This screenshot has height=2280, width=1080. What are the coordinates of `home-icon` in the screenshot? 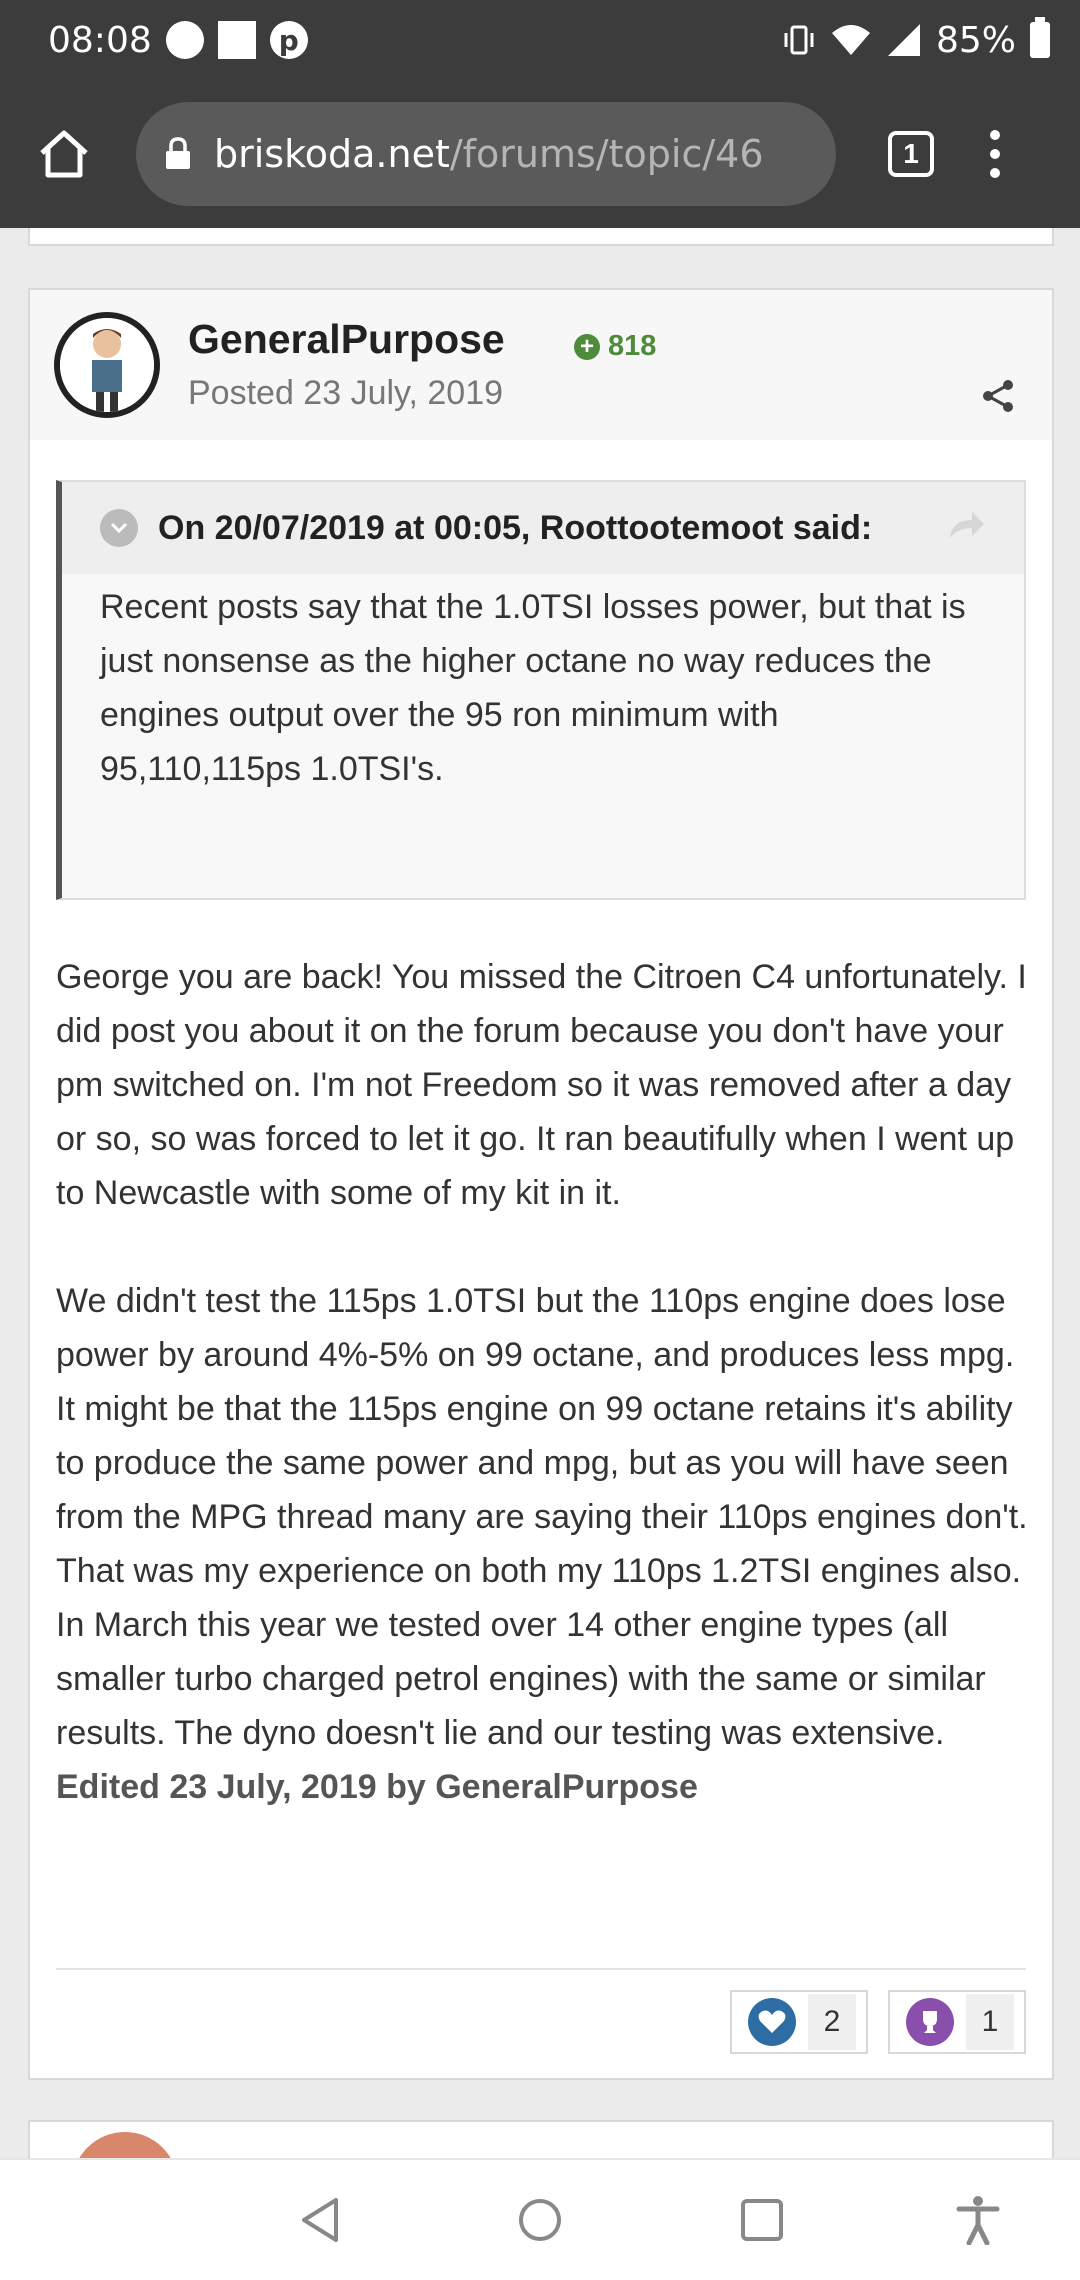 It's located at (64, 154).